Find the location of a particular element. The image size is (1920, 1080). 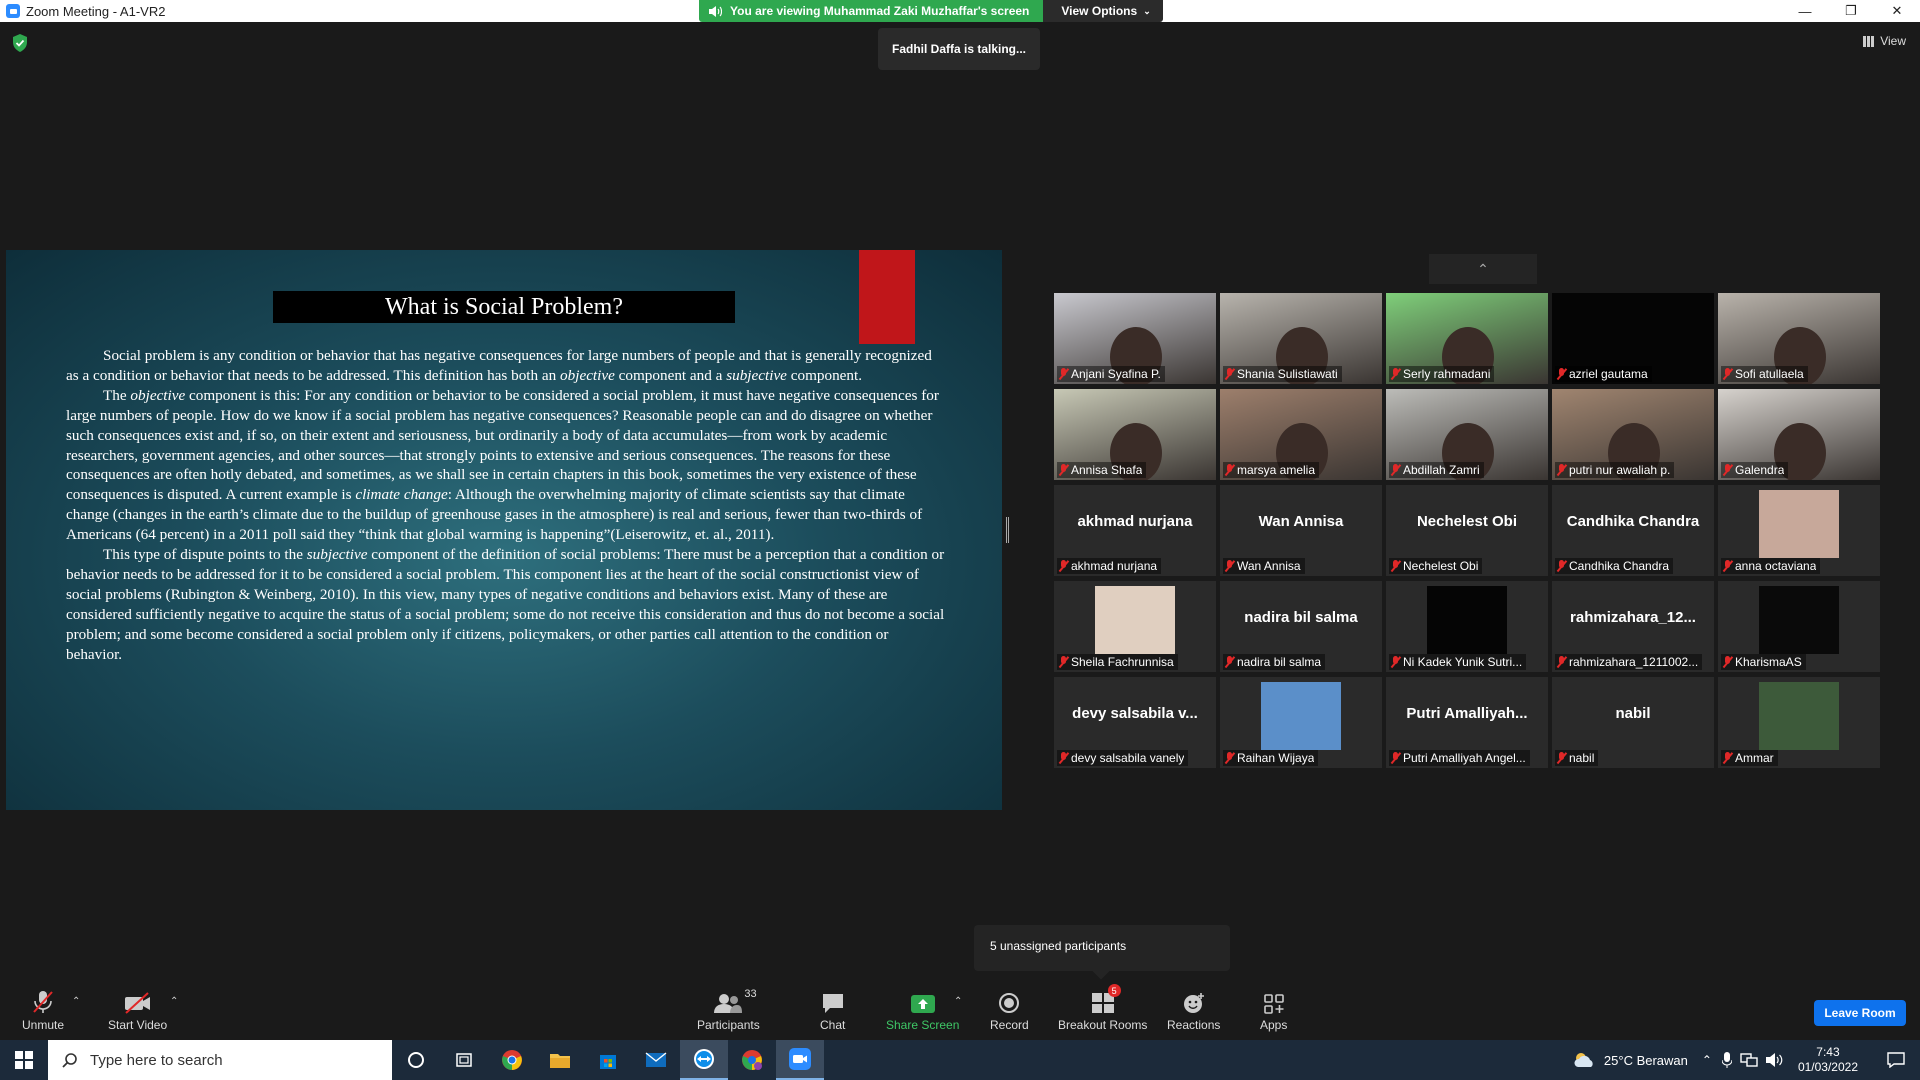

slide-text-run: The is located at coordinates (117, 395).